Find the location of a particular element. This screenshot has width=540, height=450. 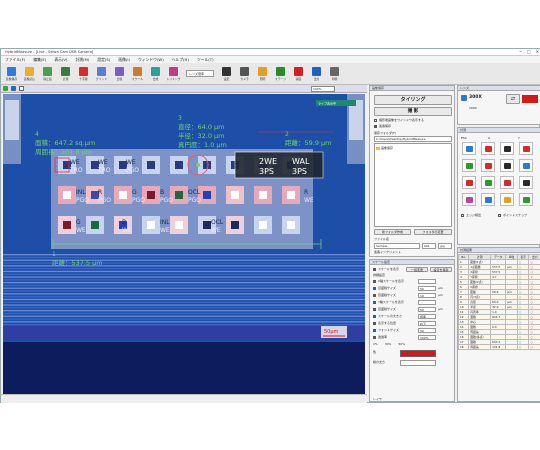

tb2-button-0: 設定 is located at coordinates (226, 74).